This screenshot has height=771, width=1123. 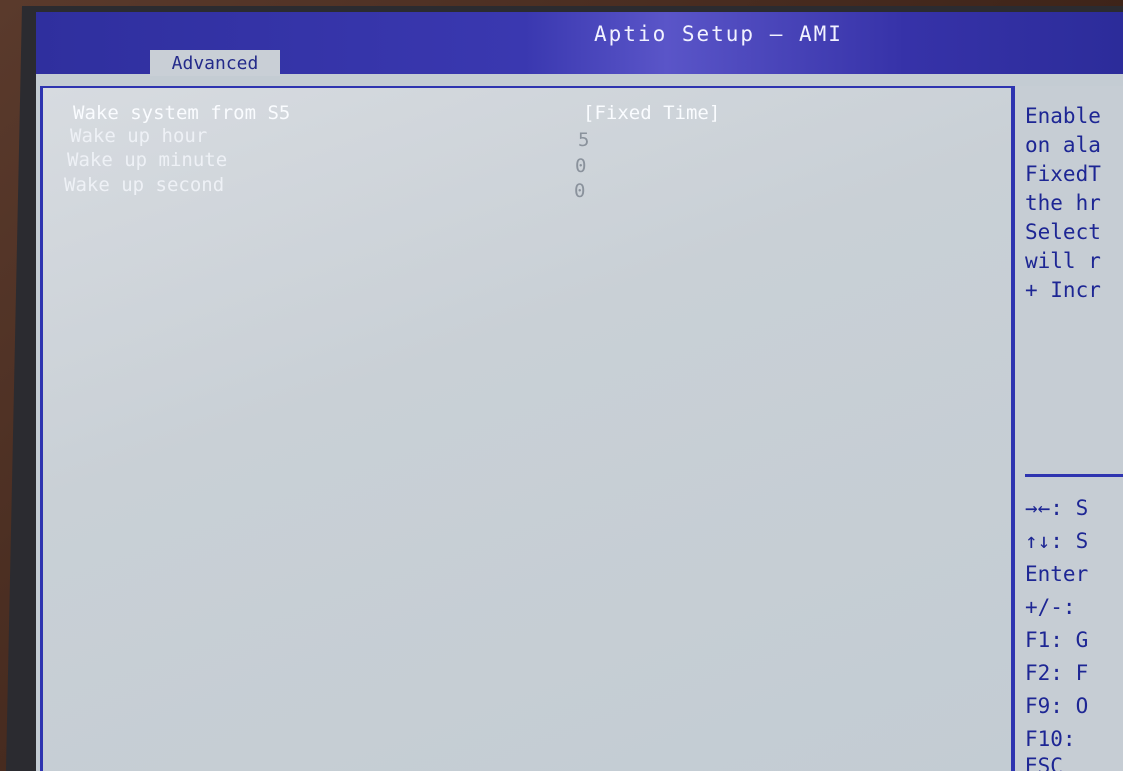 What do you see at coordinates (1050, 739) in the screenshot?
I see `key-legend-line: F10:` at bounding box center [1050, 739].